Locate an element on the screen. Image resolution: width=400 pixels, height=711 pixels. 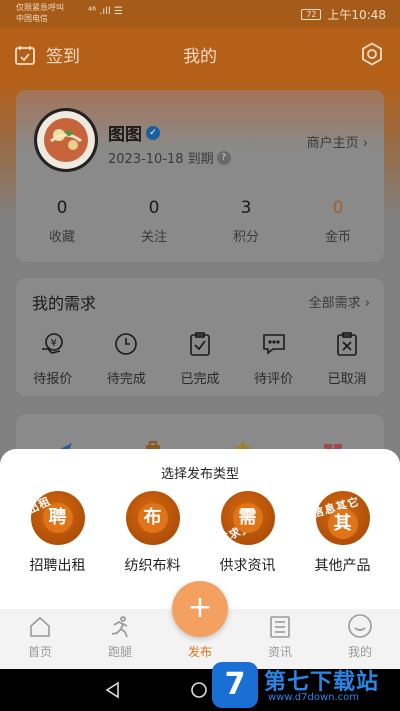
tab-label: 资讯 is located at coordinates (279, 652).